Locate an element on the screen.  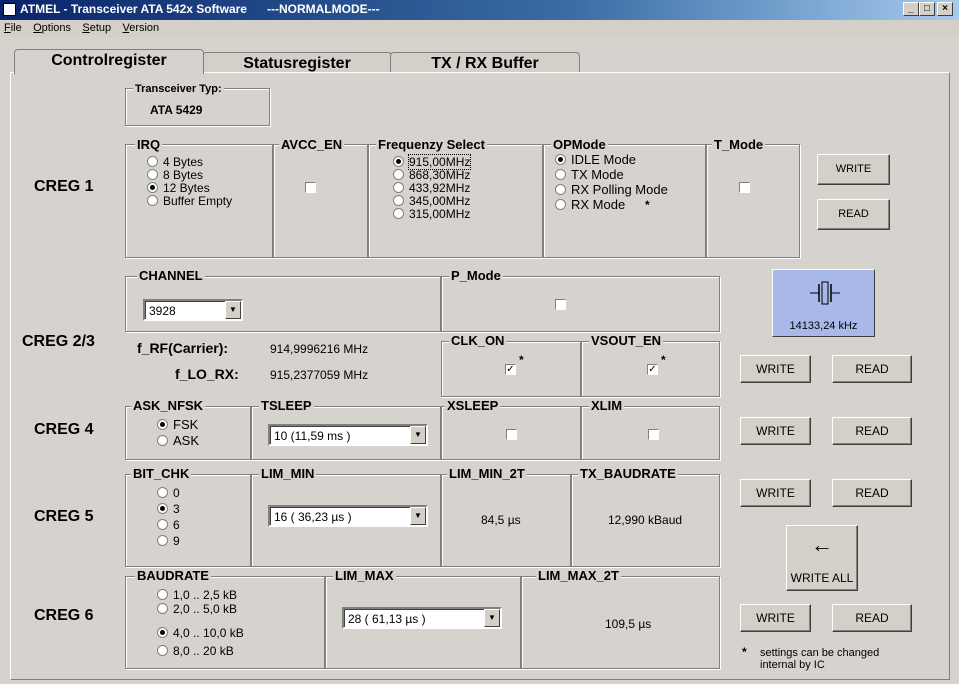
baudrate-option-8: 8,0 .. 20 kB is located at coordinates (195, 651).